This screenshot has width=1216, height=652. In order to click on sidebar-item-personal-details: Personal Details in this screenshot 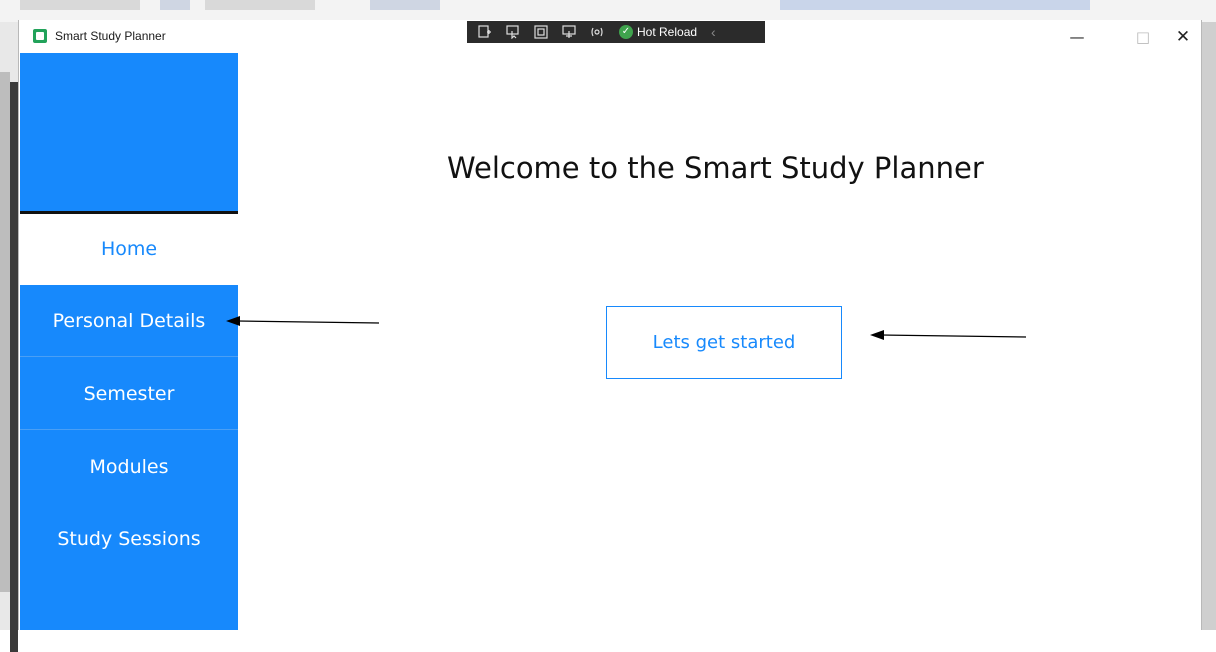, I will do `click(129, 321)`.